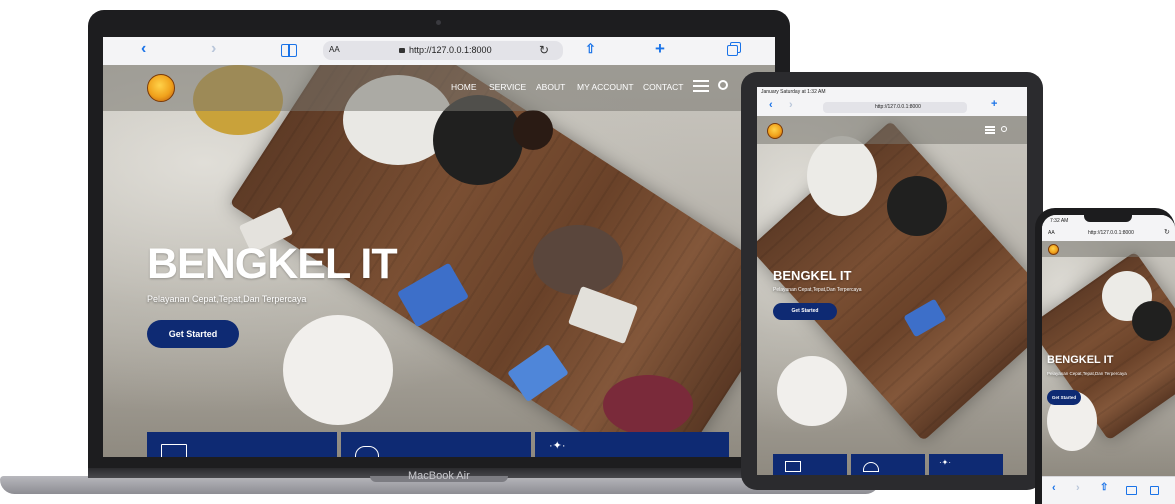 This screenshot has width=1175, height=504. I want to click on phone-bottom-toolbar: ‹ › ⇧, so click(1108, 490).